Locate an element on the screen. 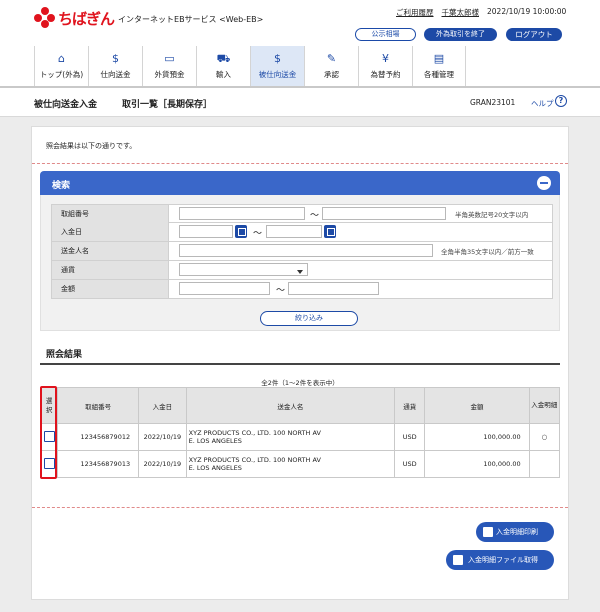 This screenshot has width=600, height=612. remitter-label: 送金人名 is located at coordinates (110, 251).